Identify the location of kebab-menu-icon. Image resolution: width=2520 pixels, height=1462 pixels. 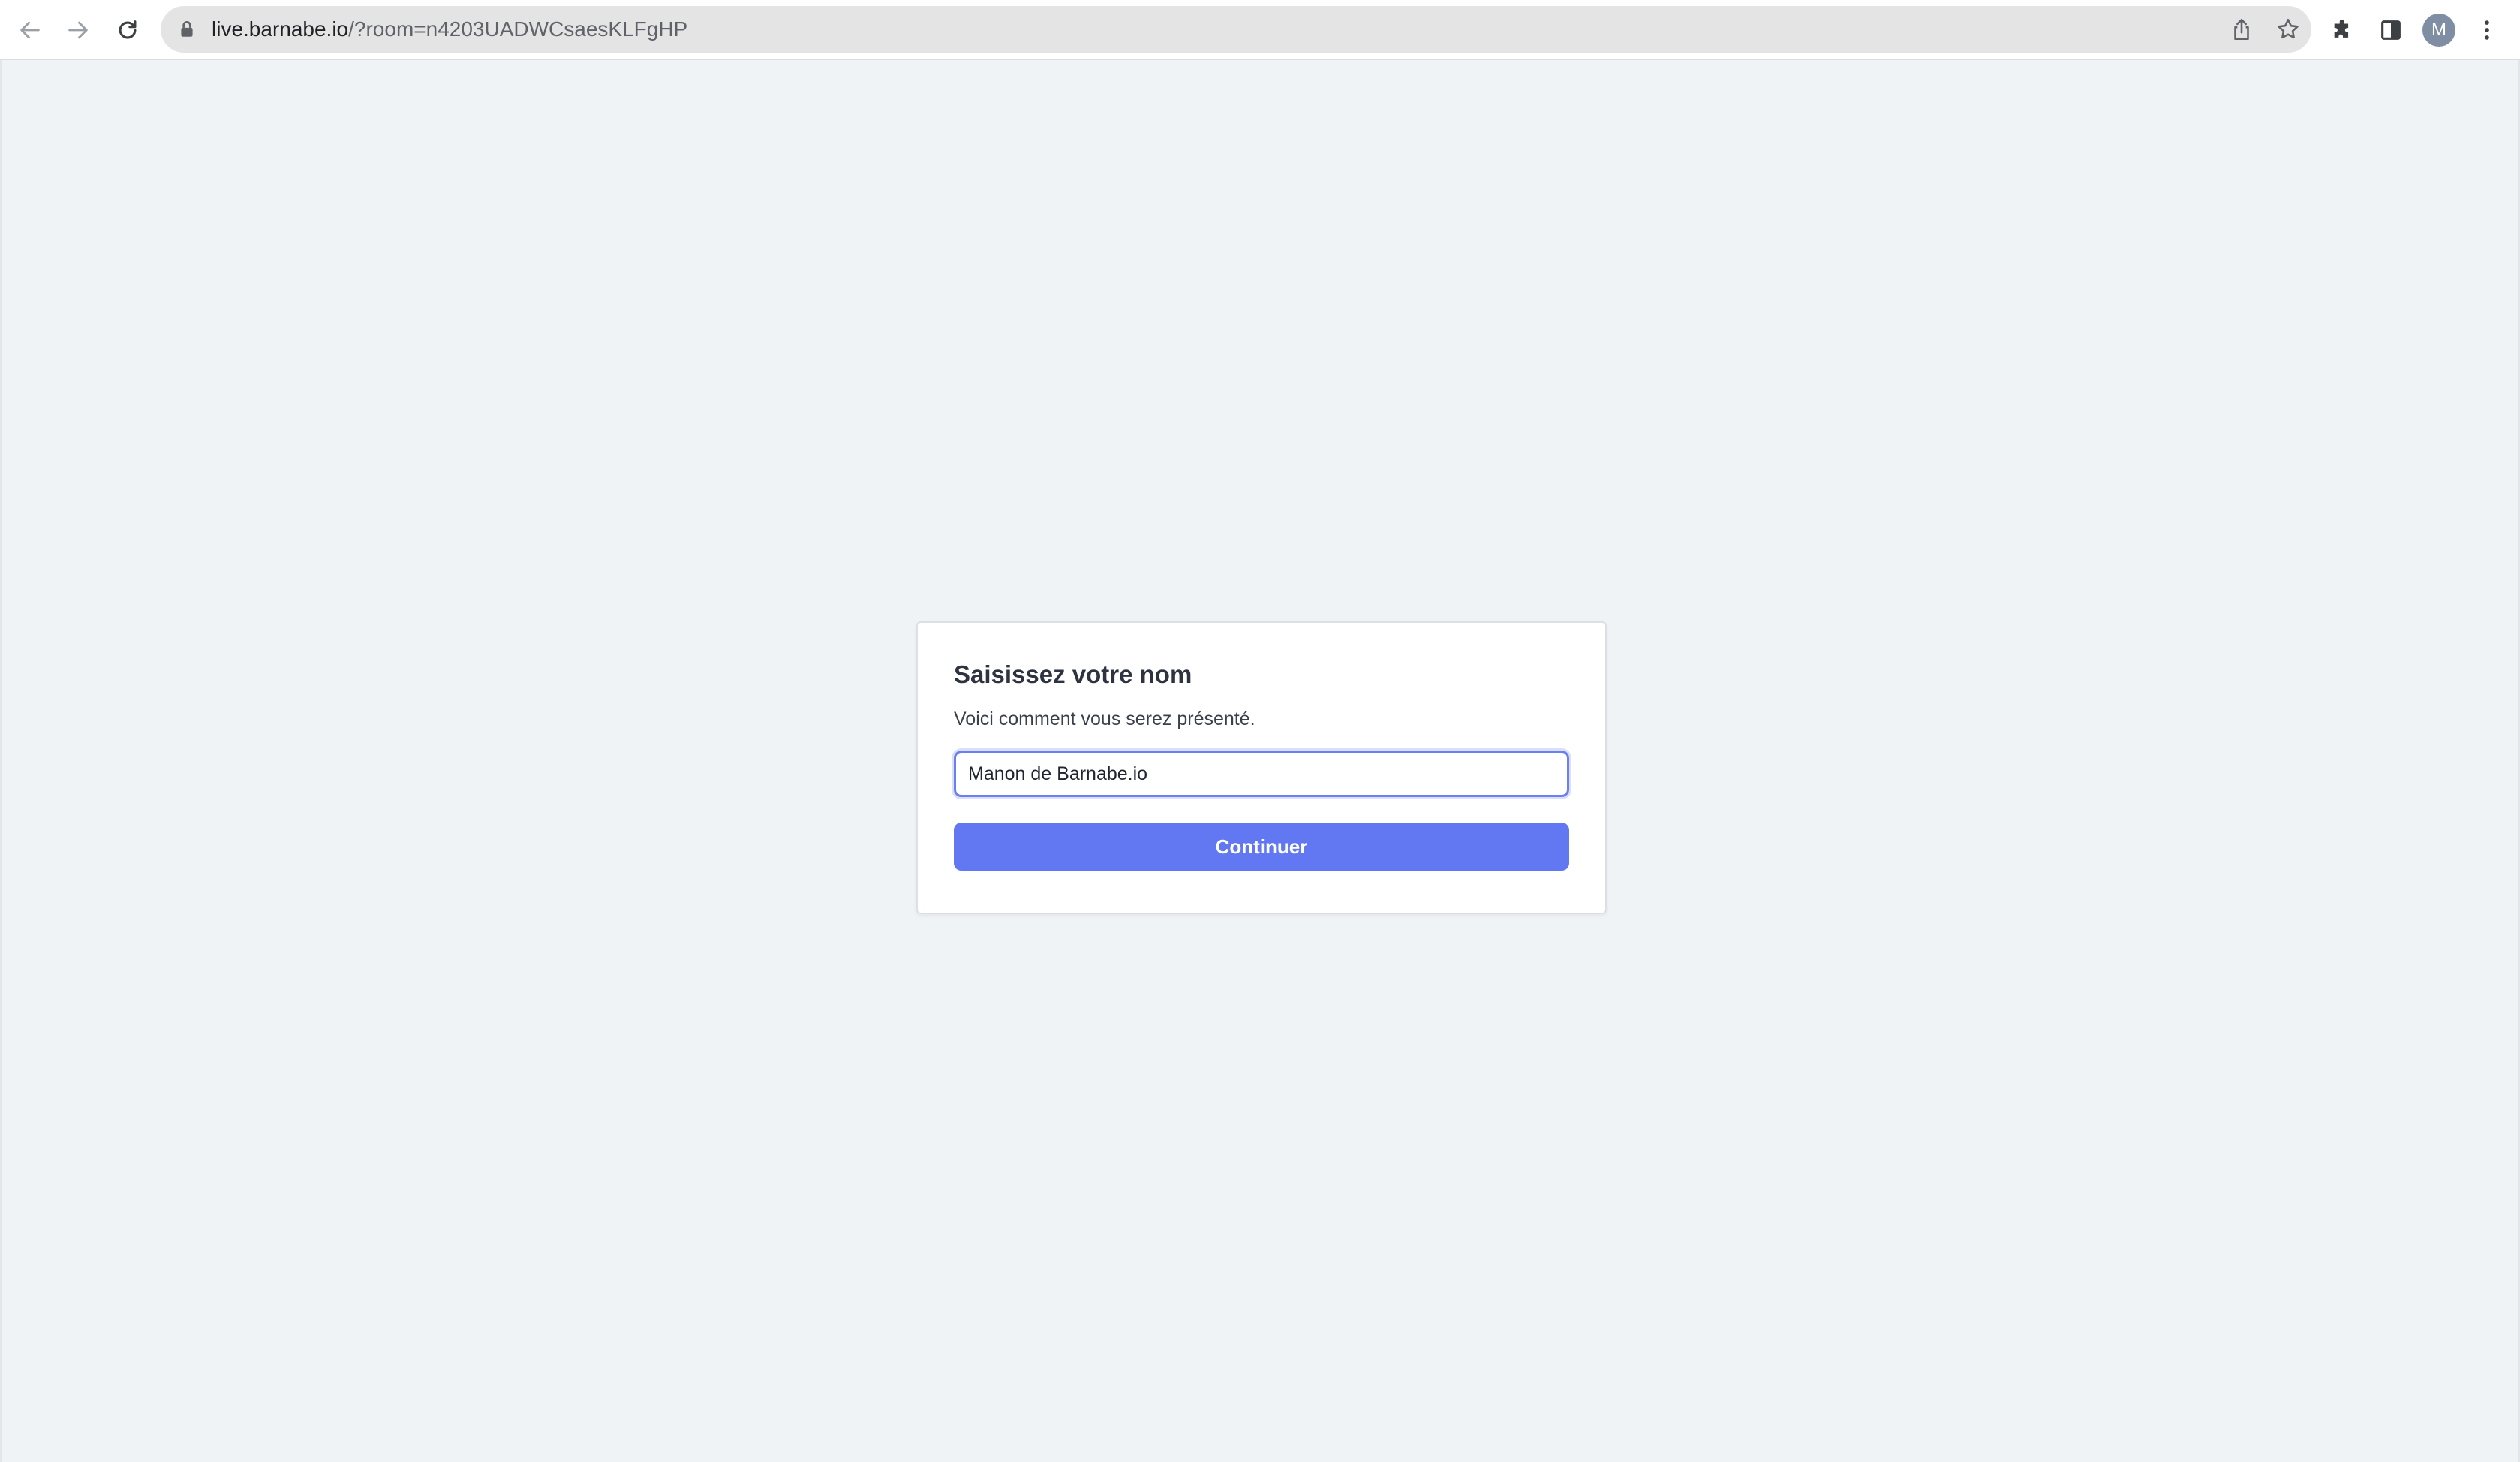
(2487, 30).